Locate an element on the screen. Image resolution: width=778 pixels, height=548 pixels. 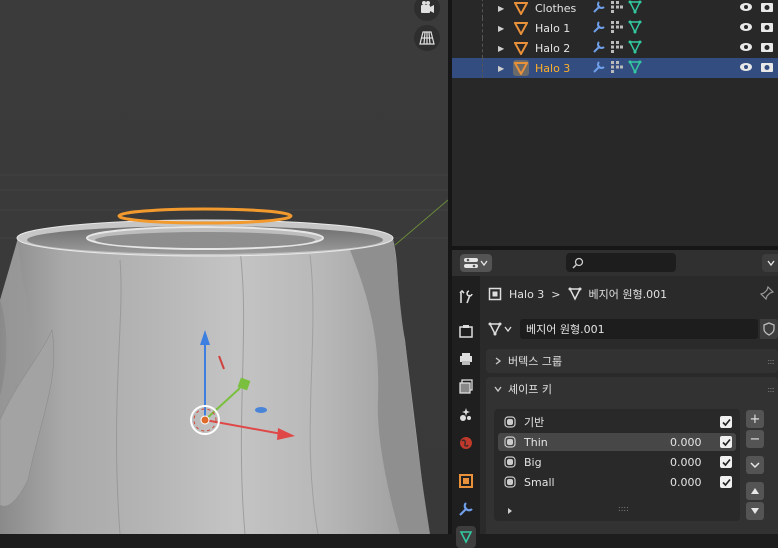
panel-shape-keys: 셰이프 키 :::: is located at coordinates (632, 389).